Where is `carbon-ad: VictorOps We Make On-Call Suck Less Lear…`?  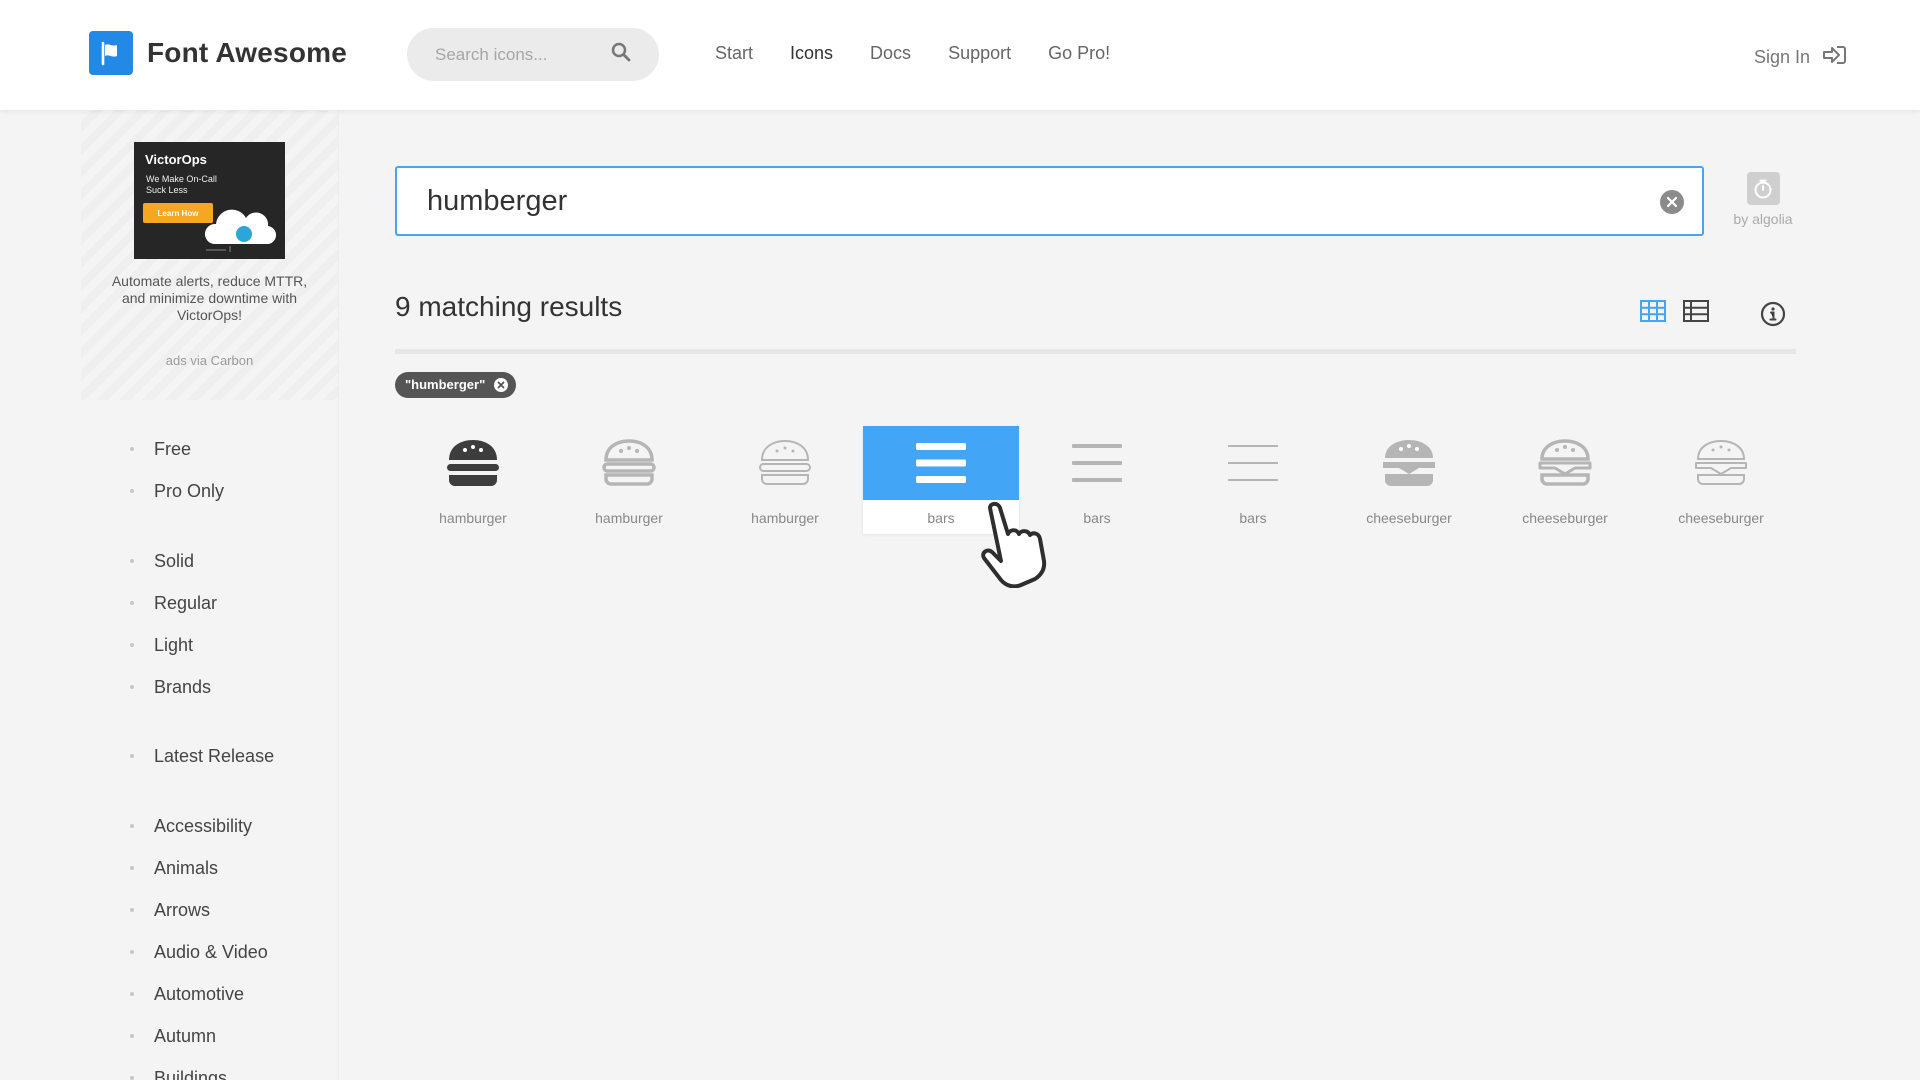 carbon-ad: VictorOps We Make On-Call Suck Less Lear… is located at coordinates (209, 255).